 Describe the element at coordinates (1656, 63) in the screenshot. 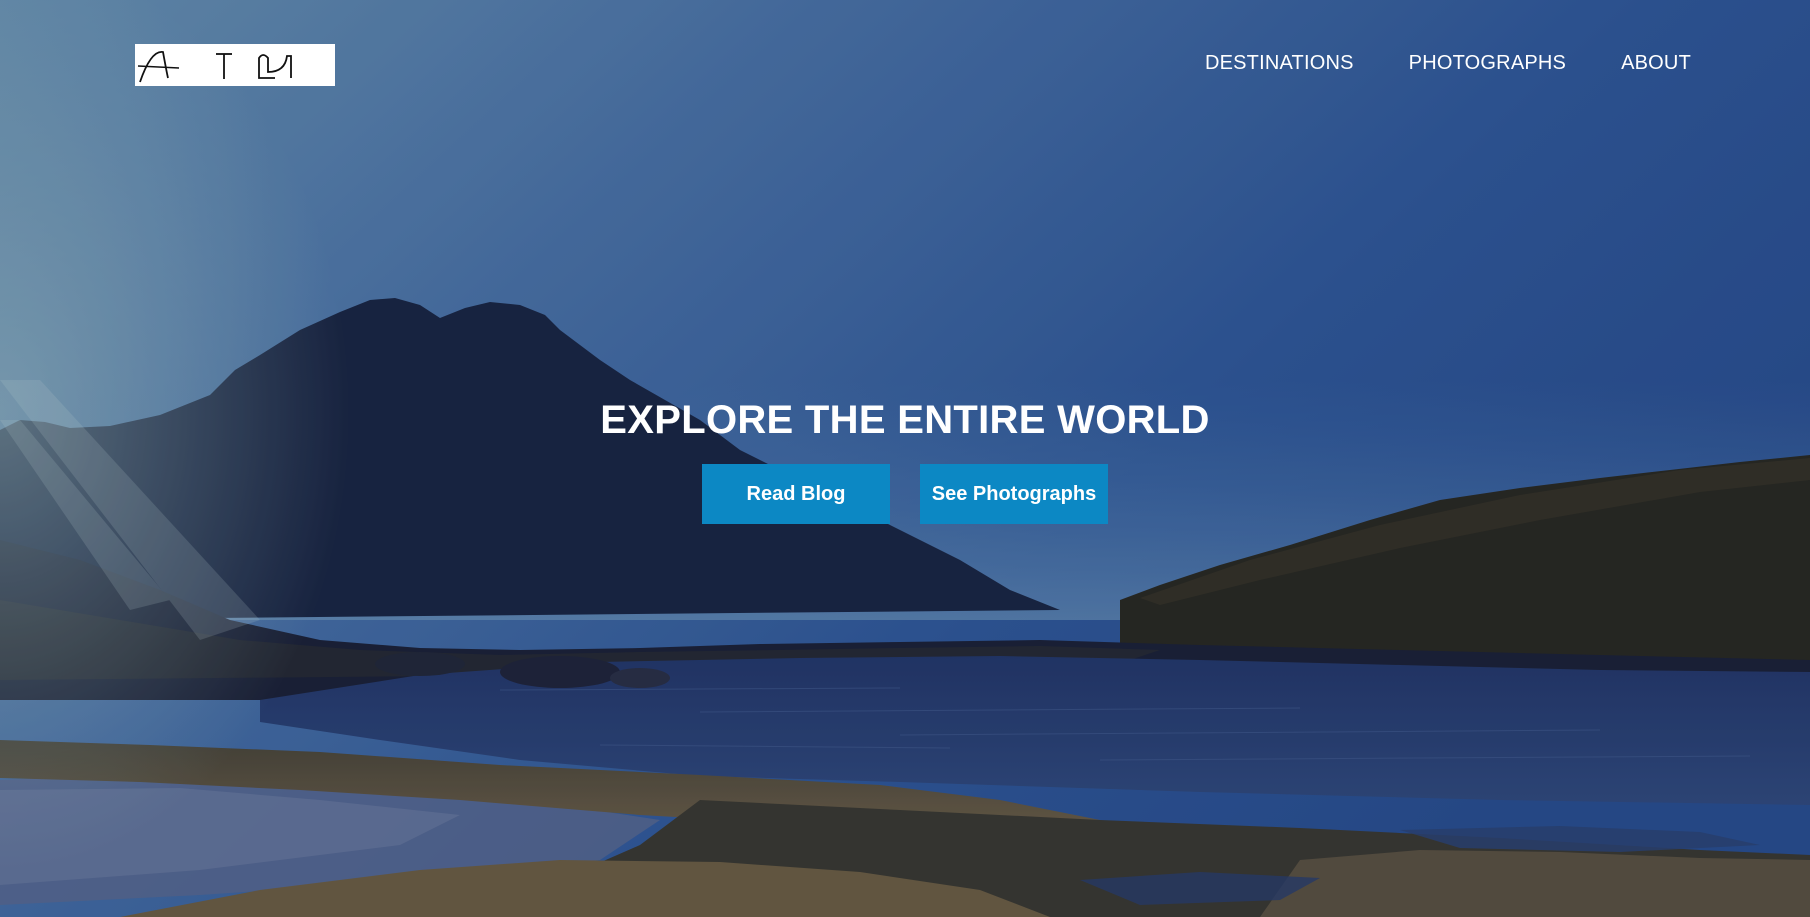

I see `nav-item-about: ABOUT` at that location.